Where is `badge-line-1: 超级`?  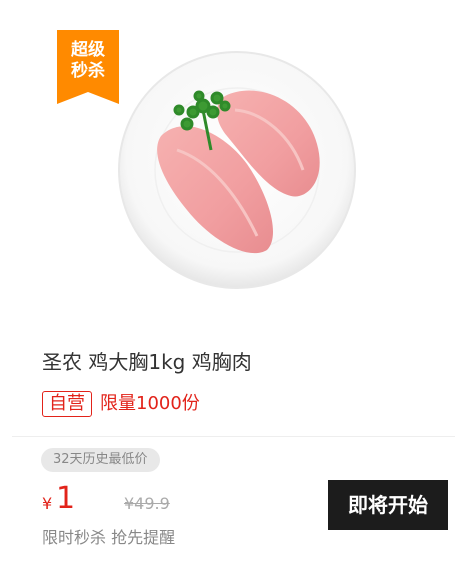 badge-line-1: 超级 is located at coordinates (88, 50).